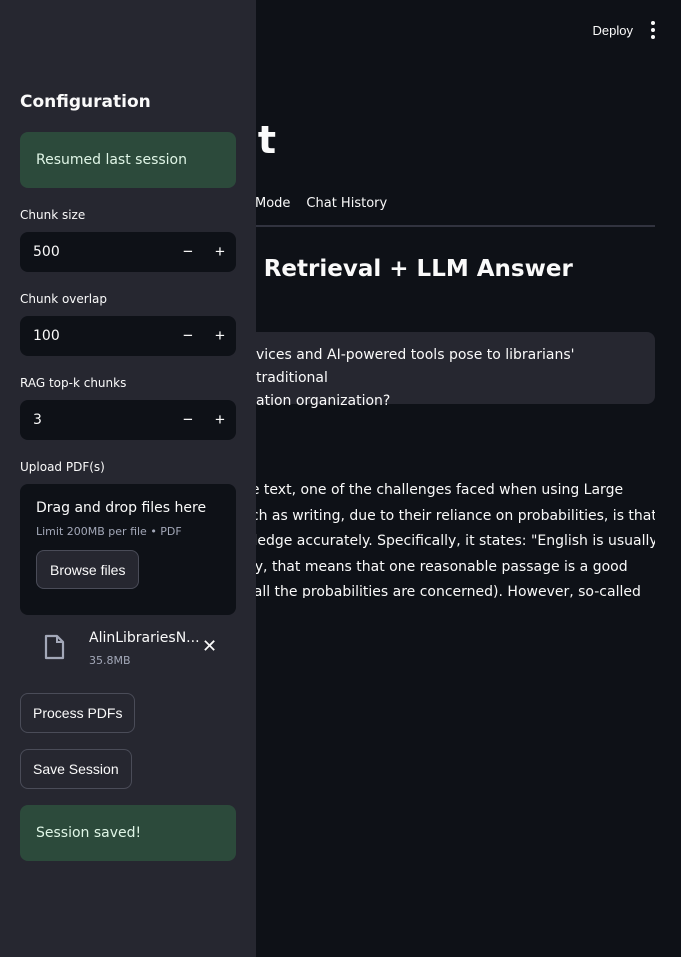  I want to click on resumed-alert: Resumed last session, so click(128, 160).